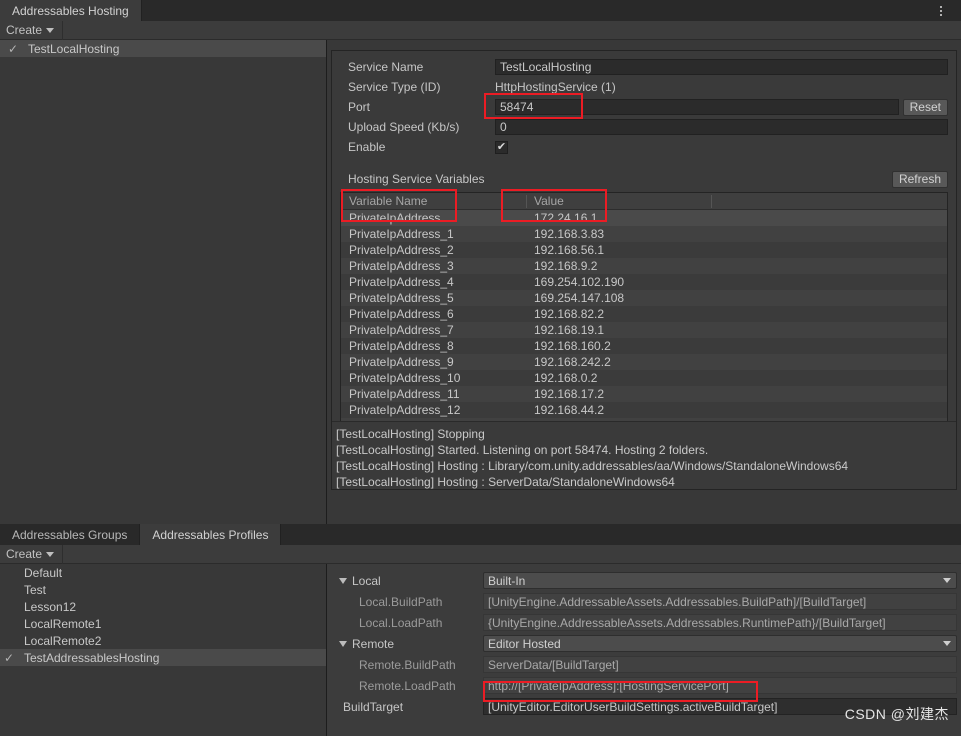 Image resolution: width=961 pixels, height=736 pixels. What do you see at coordinates (163, 48) in the screenshot?
I see `list-item-hosting-service: ✓ TestLocalHosting` at bounding box center [163, 48].